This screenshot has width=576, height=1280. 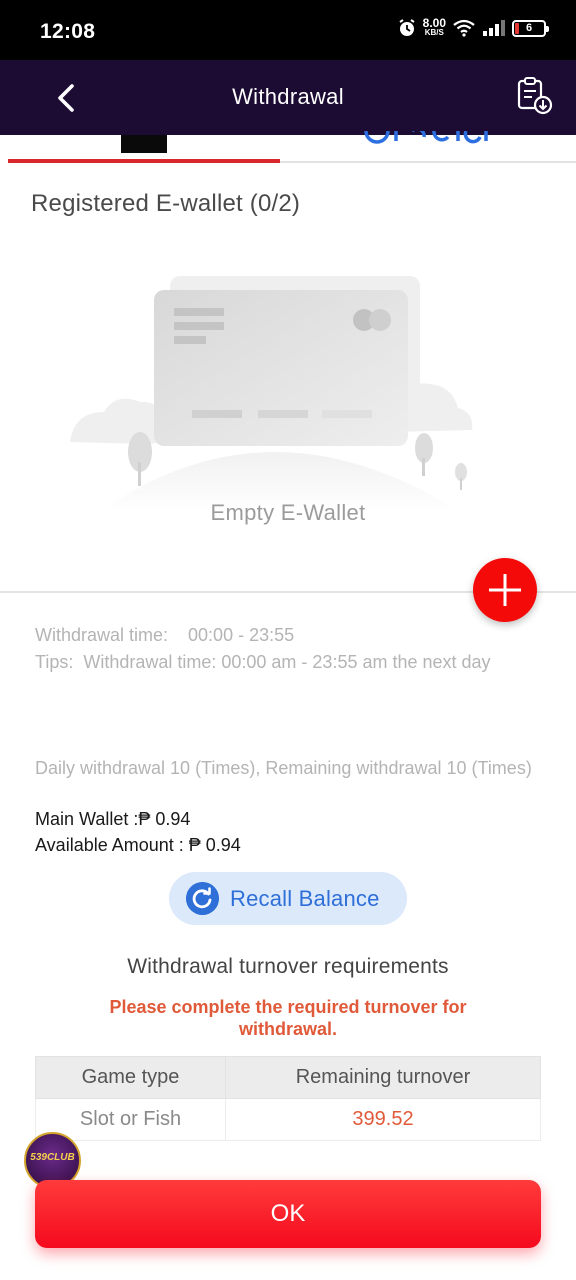 What do you see at coordinates (288, 1214) in the screenshot?
I see `ok-button: OK` at bounding box center [288, 1214].